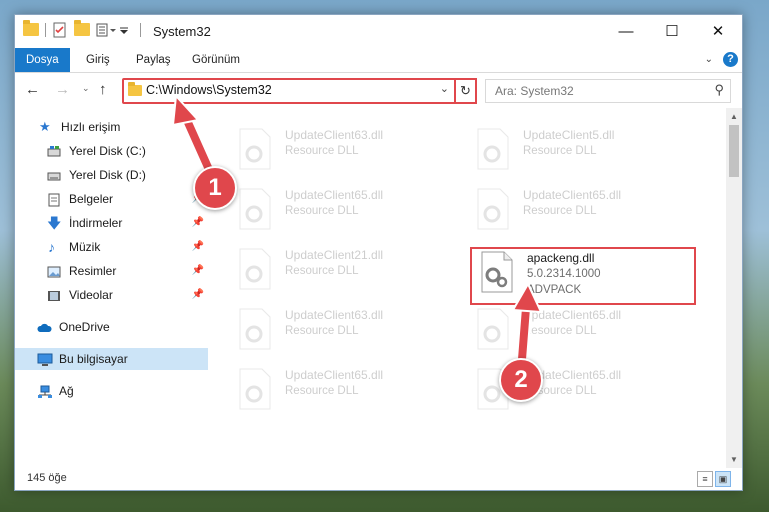 This screenshot has height=512, width=769. What do you see at coordinates (54, 271) in the screenshot?
I see `pictures-icon` at bounding box center [54, 271].